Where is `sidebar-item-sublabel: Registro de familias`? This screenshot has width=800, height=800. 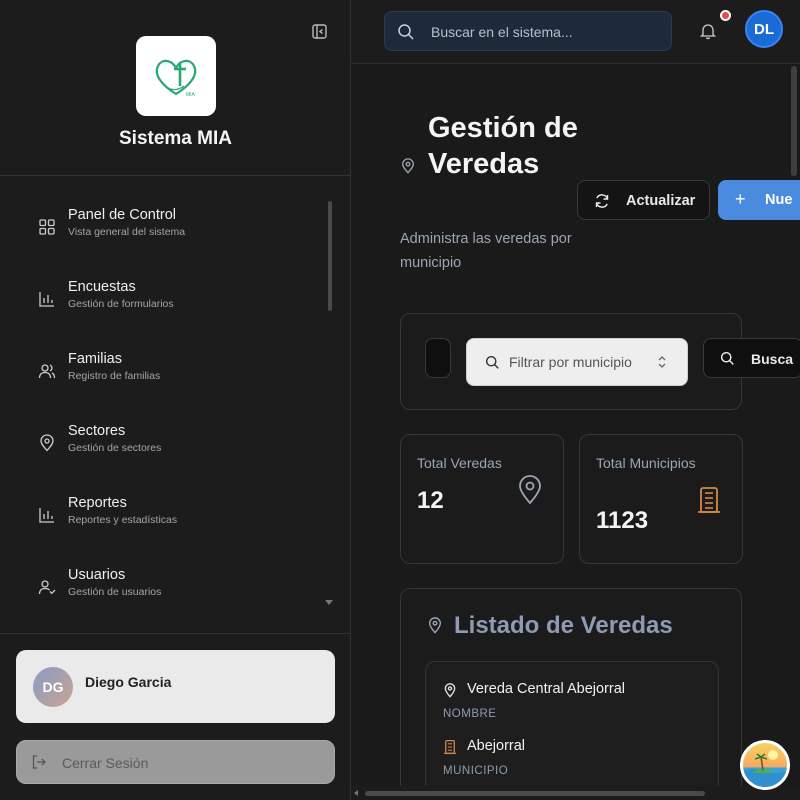 sidebar-item-sublabel: Registro de familias is located at coordinates (114, 376).